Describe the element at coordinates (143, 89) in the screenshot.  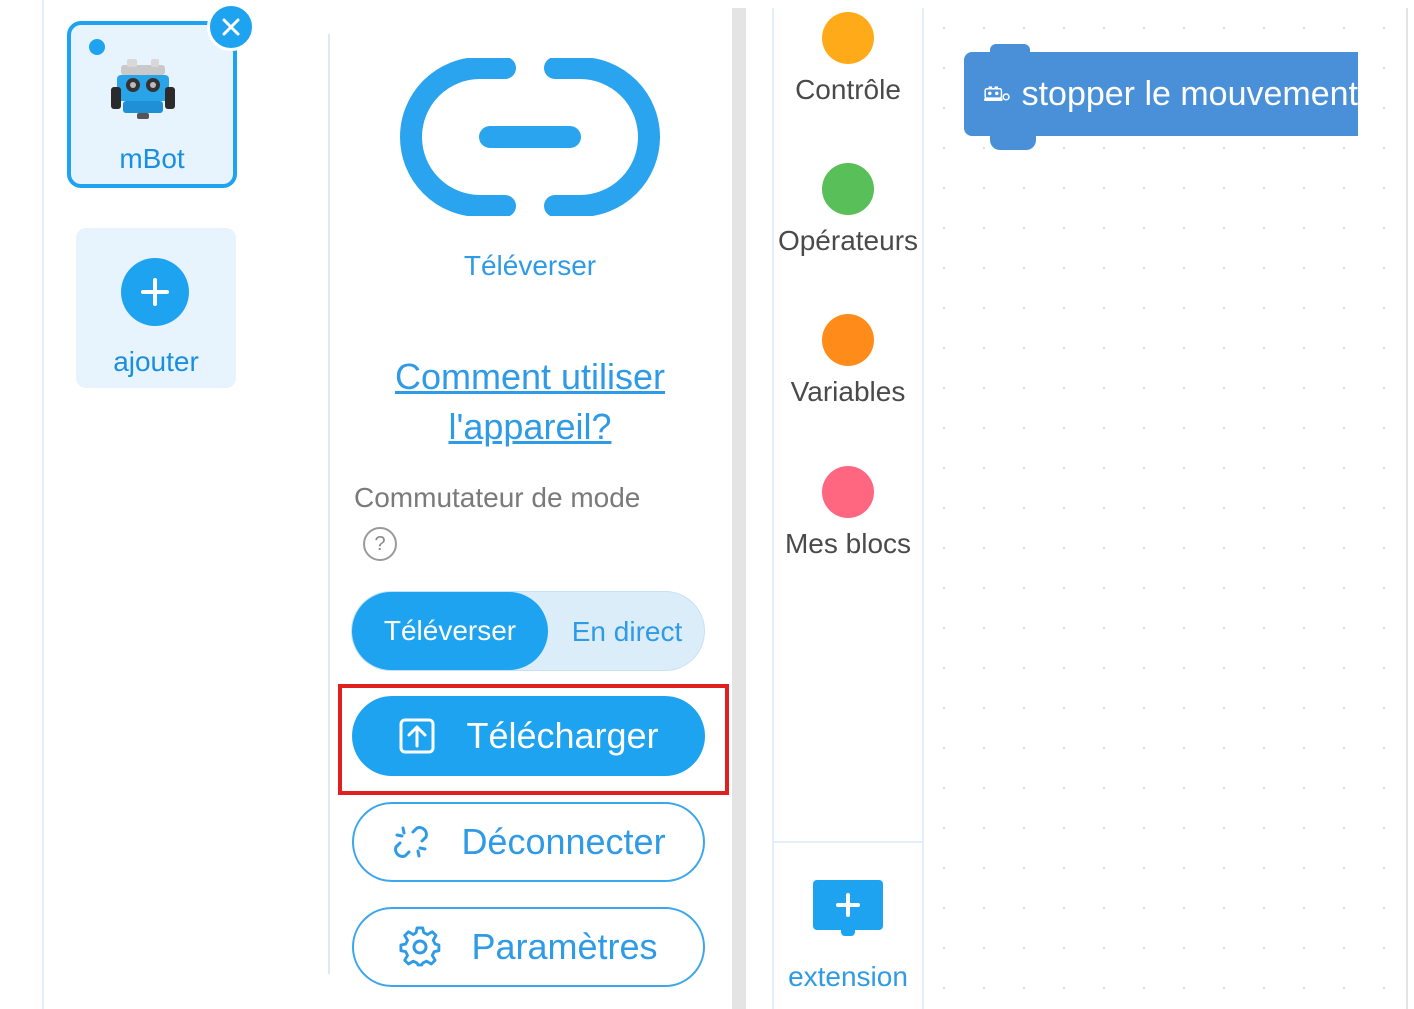
I see `mbot-robot-icon` at that location.